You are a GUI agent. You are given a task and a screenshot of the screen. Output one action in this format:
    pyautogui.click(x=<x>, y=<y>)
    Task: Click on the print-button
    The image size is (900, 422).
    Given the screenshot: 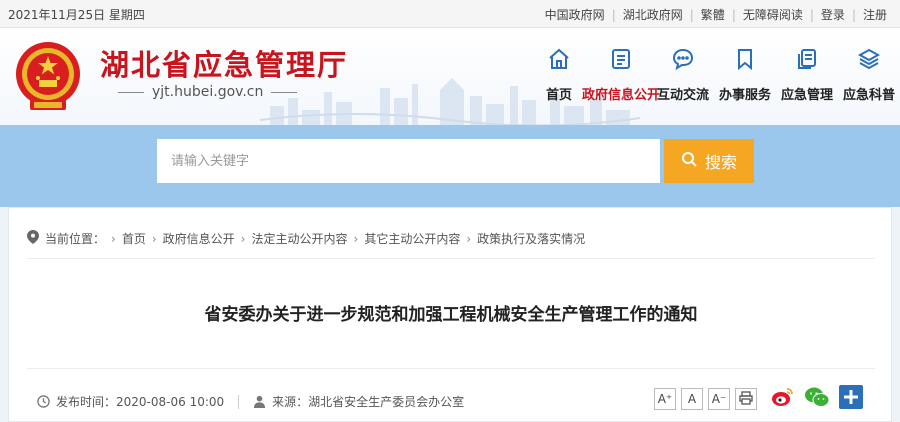 What is the action you would take?
    pyautogui.click(x=746, y=399)
    